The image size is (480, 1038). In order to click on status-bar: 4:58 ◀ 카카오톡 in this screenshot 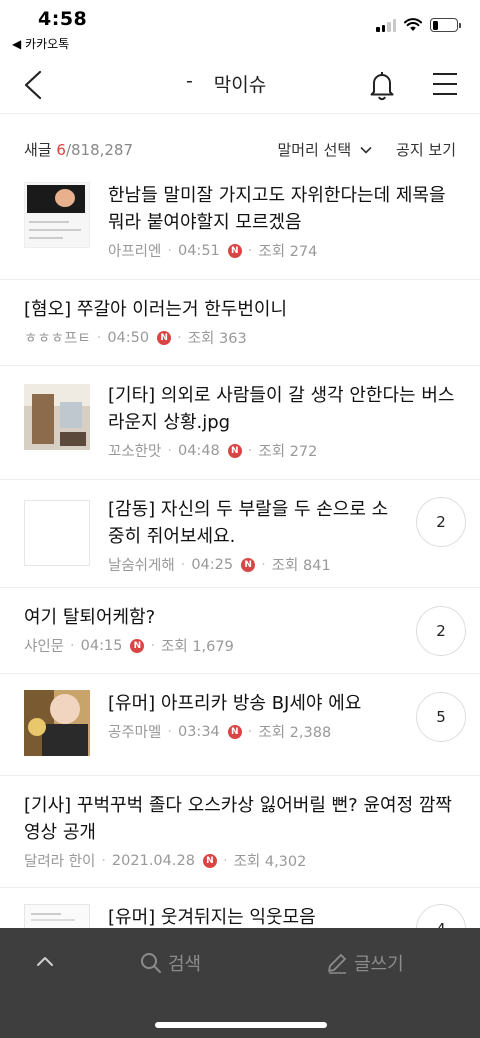, I will do `click(240, 28)`.